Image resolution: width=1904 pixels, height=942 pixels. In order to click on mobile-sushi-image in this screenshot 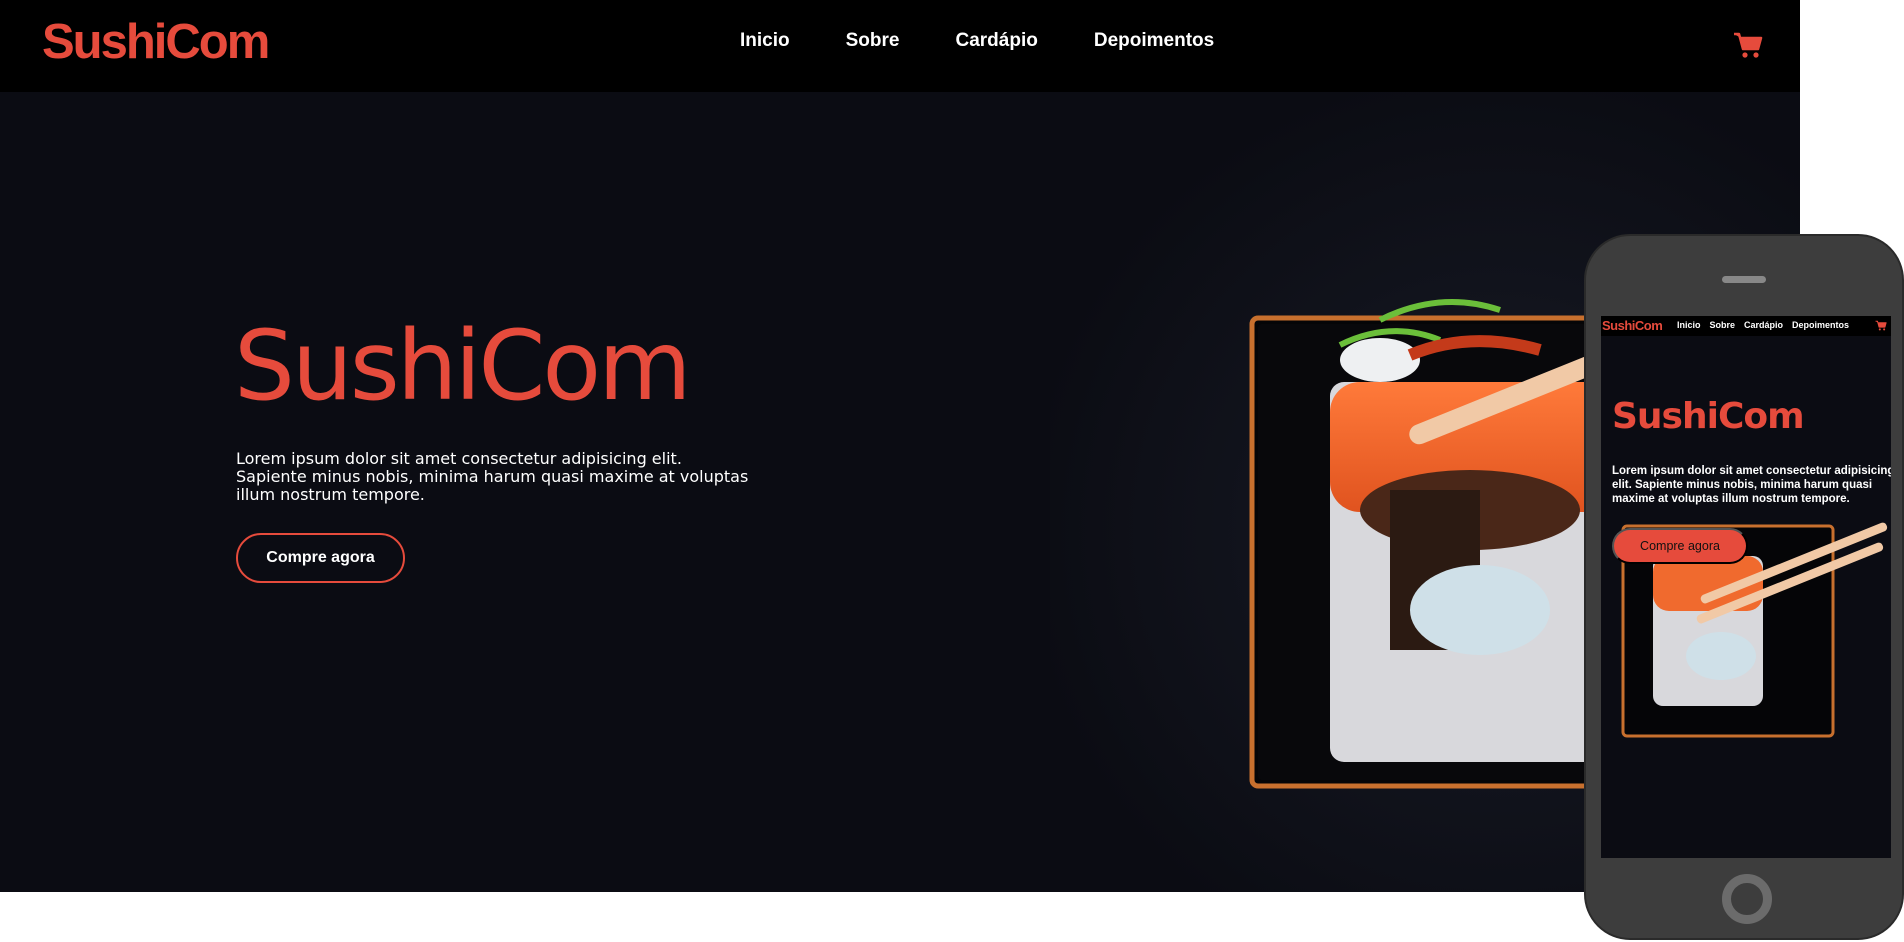, I will do `click(1754, 630)`.